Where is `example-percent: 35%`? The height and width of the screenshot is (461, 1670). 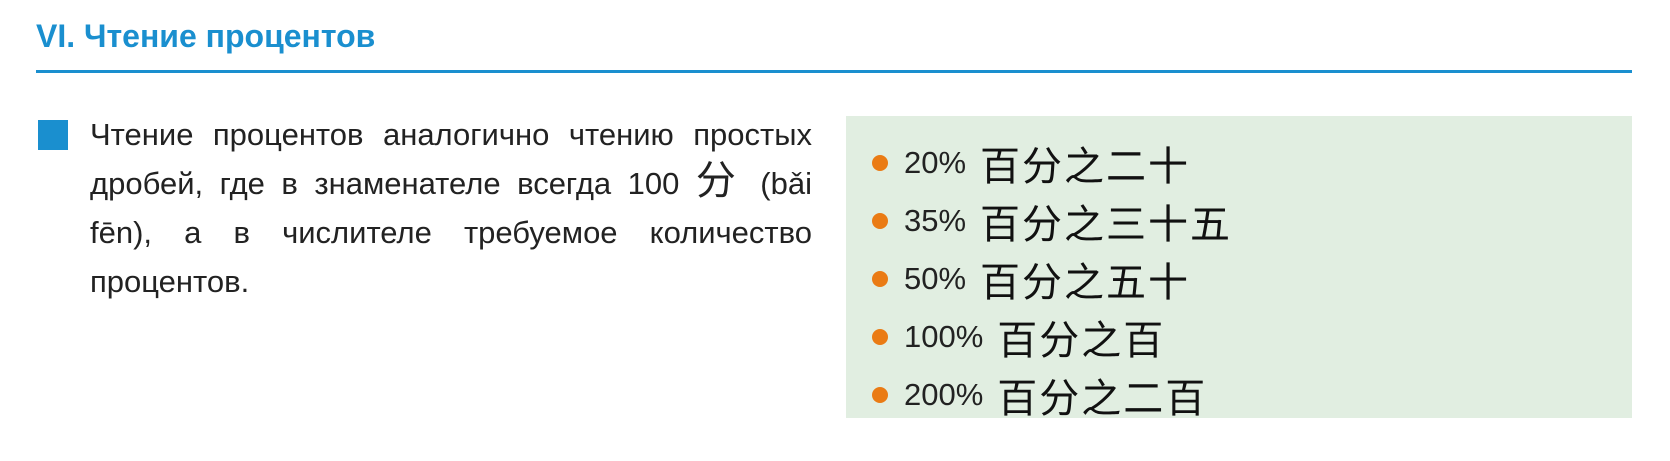 example-percent: 35% is located at coordinates (935, 220).